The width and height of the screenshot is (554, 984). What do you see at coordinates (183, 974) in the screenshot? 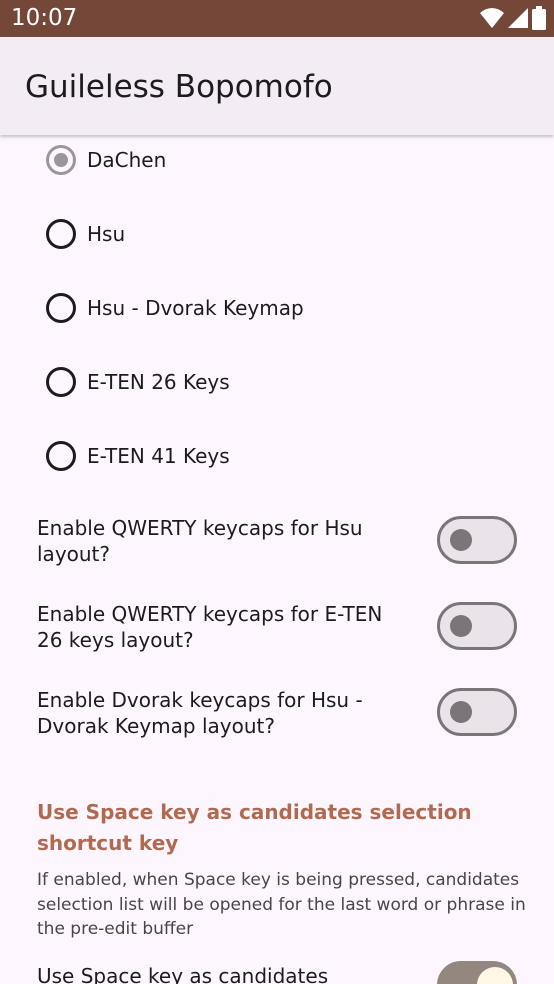
I see `switch-label: Use Space key as candidates` at bounding box center [183, 974].